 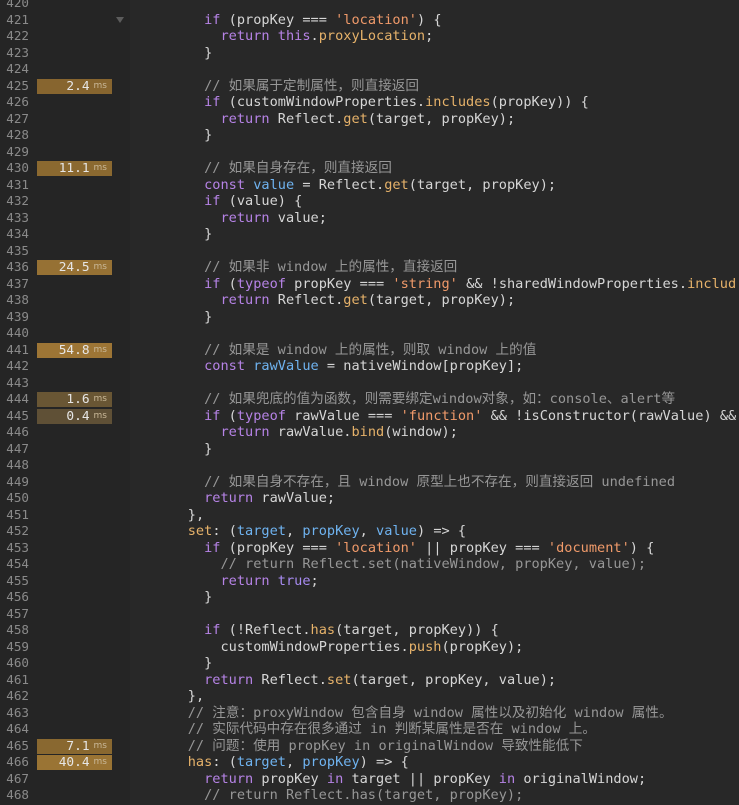 What do you see at coordinates (14, 779) in the screenshot?
I see `line-number: 467` at bounding box center [14, 779].